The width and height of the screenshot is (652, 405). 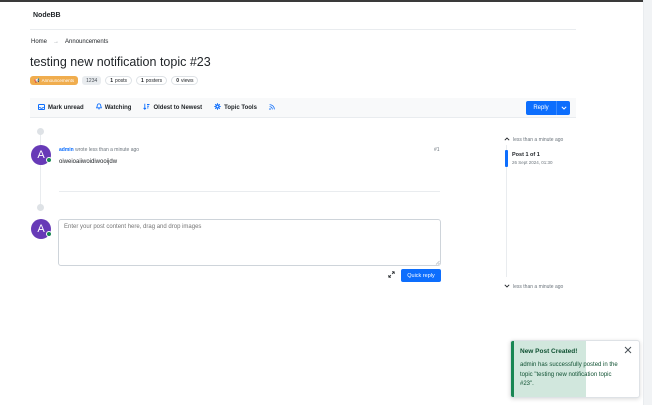 What do you see at coordinates (512, 369) in the screenshot?
I see `toast-accent-border` at bounding box center [512, 369].